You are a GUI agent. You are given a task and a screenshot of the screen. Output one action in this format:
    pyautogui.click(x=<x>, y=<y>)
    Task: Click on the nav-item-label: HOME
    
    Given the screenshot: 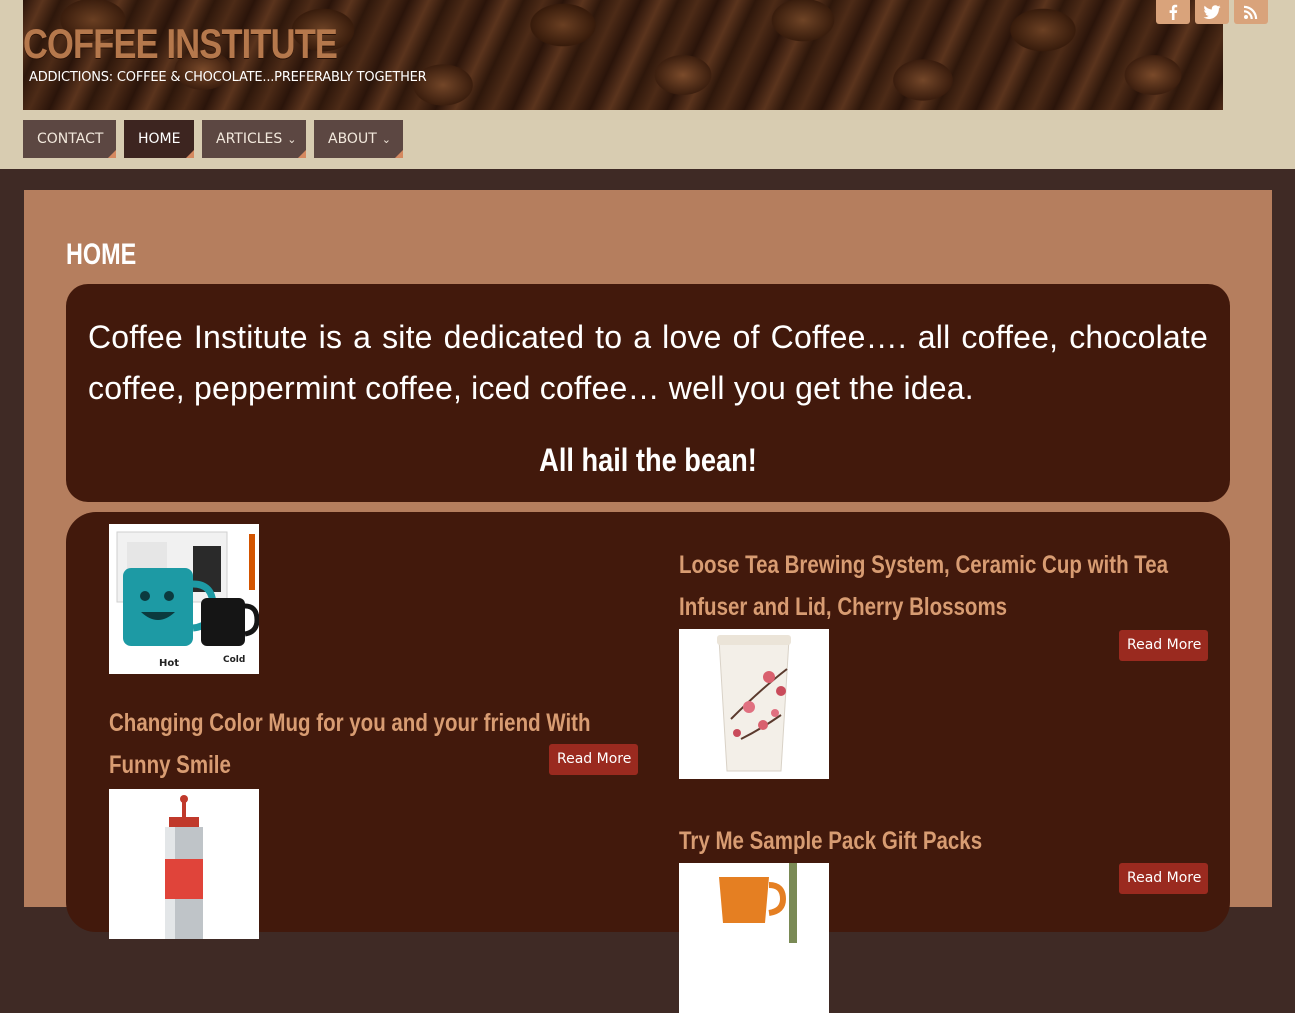 What is the action you would take?
    pyautogui.click(x=159, y=139)
    